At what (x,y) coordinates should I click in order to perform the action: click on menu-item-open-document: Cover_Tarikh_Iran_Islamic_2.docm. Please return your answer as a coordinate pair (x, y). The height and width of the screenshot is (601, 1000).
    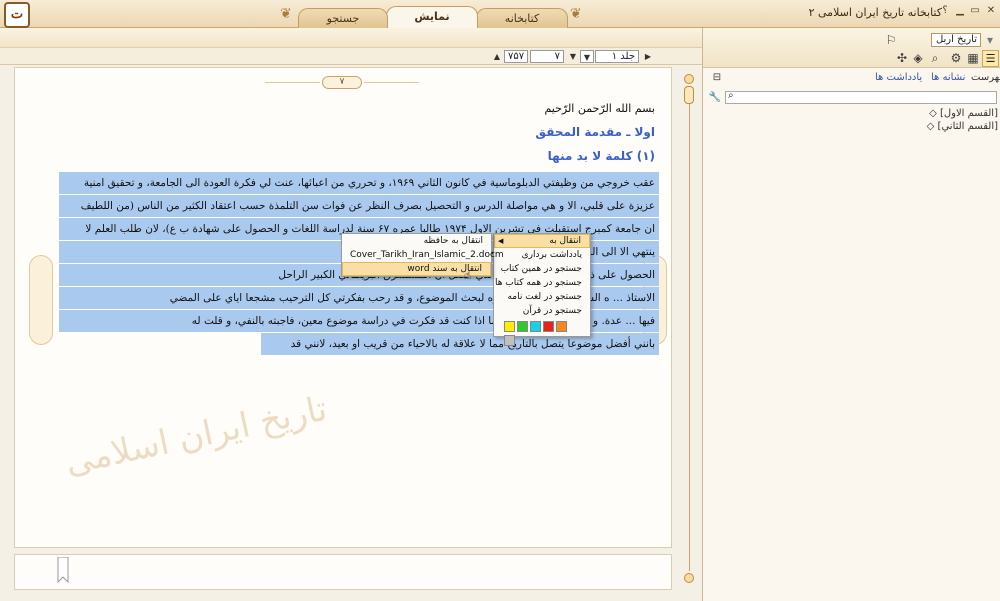
    Looking at the image, I should click on (423, 255).